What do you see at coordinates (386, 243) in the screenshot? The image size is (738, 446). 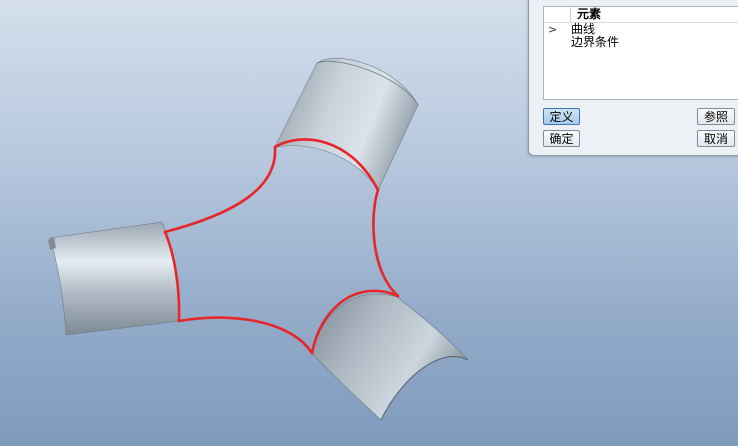 I see `curve-right-arc` at bounding box center [386, 243].